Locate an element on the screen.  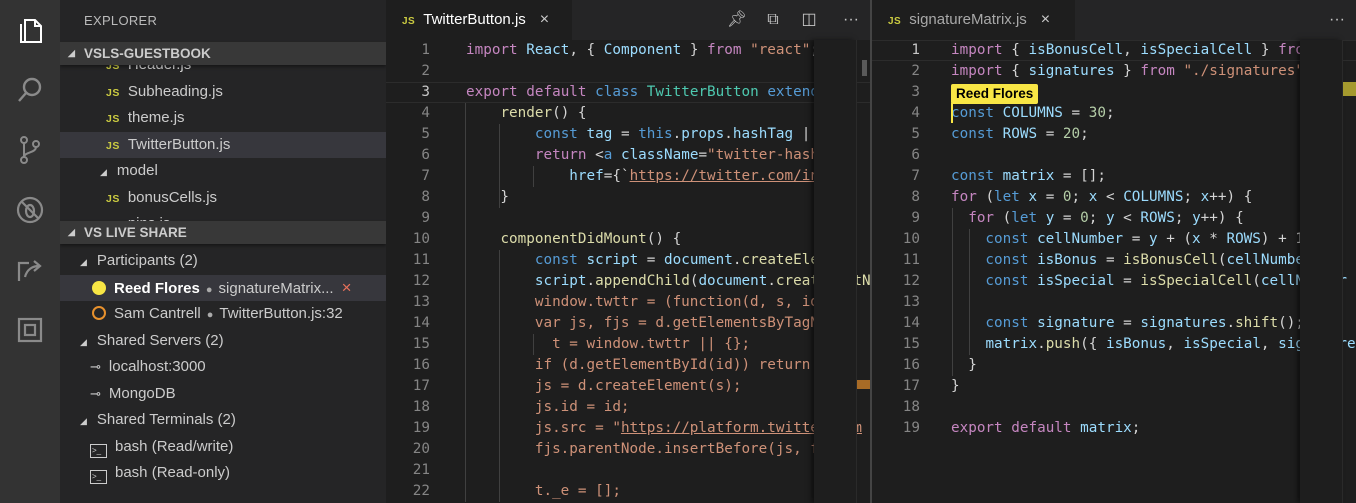
line-number: 17 is located at coordinates (911, 386).